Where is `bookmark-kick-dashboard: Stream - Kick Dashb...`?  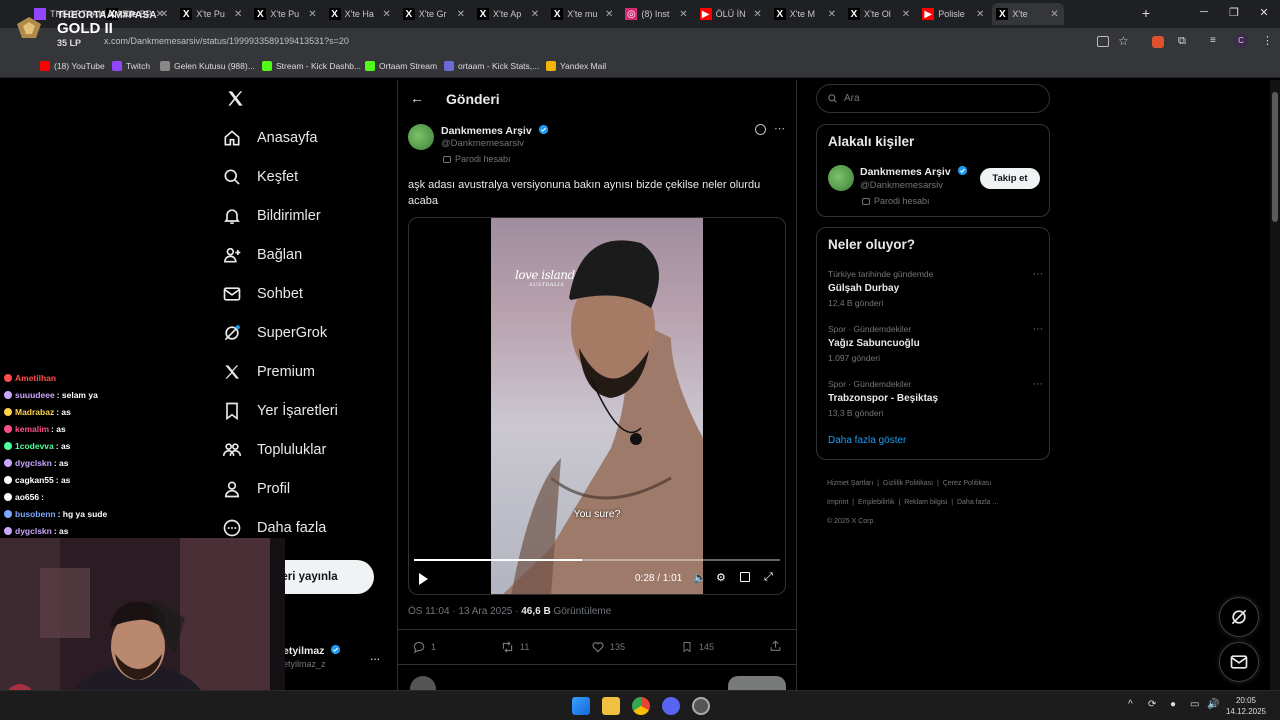
bookmark-kick-dashboard: Stream - Kick Dashb... is located at coordinates (311, 66).